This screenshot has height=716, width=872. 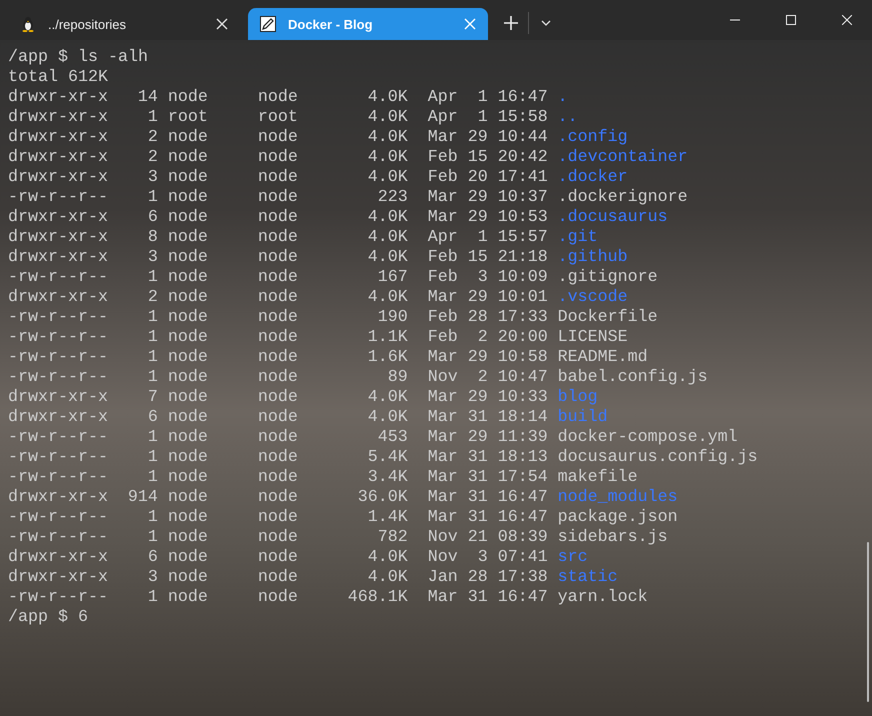 What do you see at coordinates (488, 318) in the screenshot?
I see `date-text: Feb 28 17:33` at bounding box center [488, 318].